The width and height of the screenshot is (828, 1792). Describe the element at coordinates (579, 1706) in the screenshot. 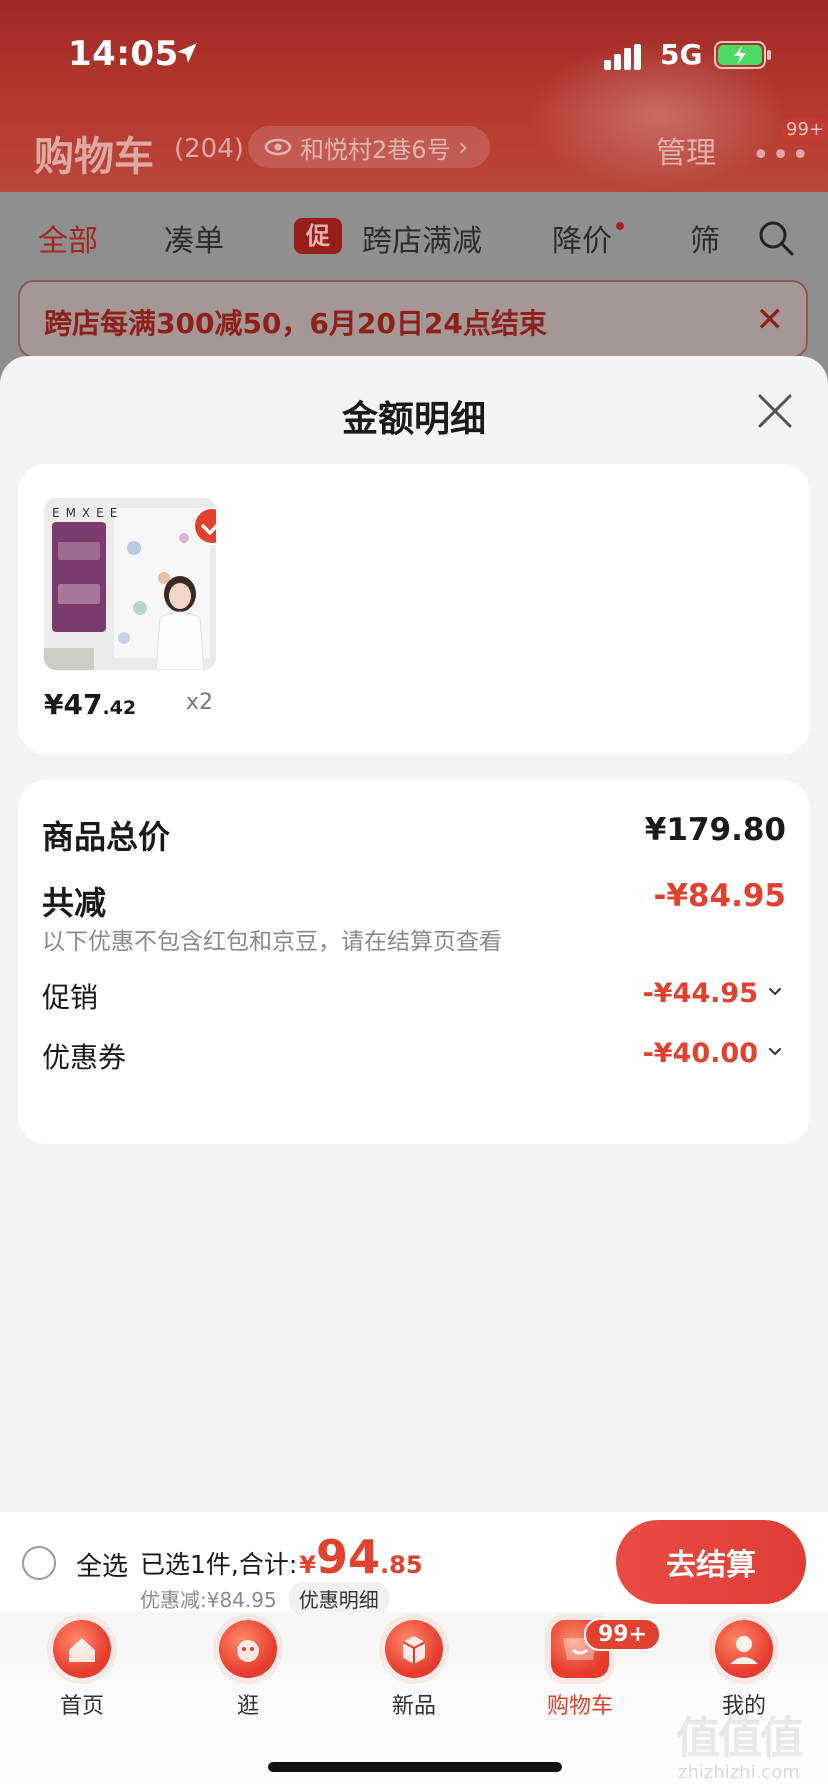

I see `tab-cart-label: 购物车` at that location.